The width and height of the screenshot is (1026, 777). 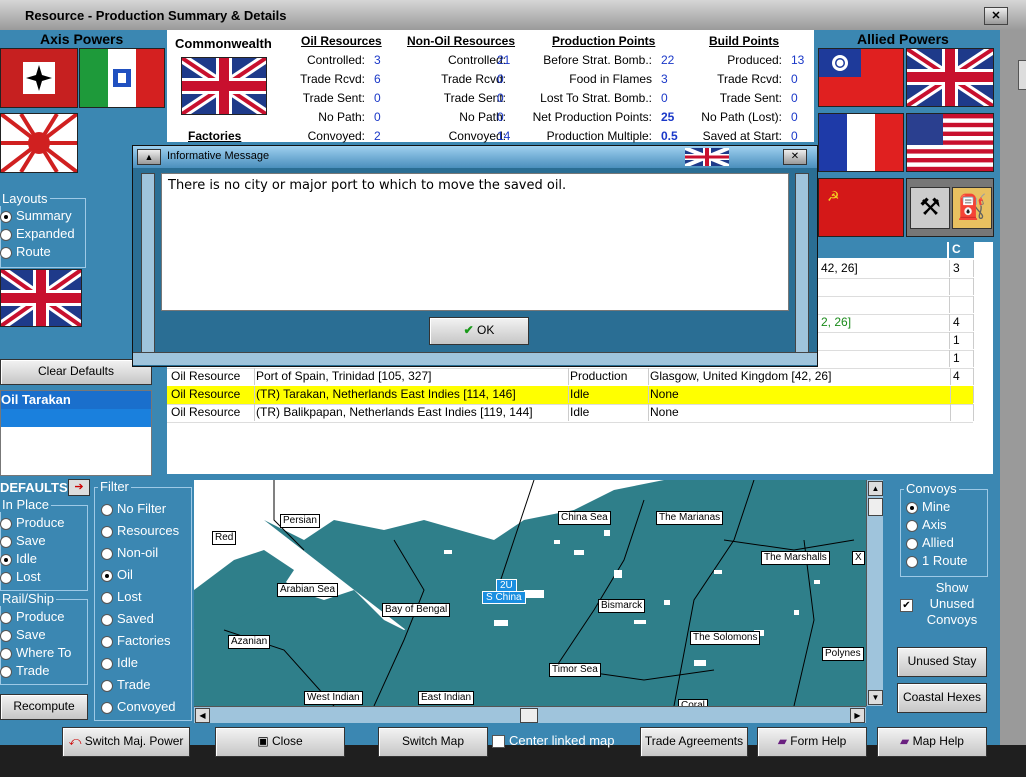 I want to click on dialog-right-scrollbar, so click(x=802, y=268).